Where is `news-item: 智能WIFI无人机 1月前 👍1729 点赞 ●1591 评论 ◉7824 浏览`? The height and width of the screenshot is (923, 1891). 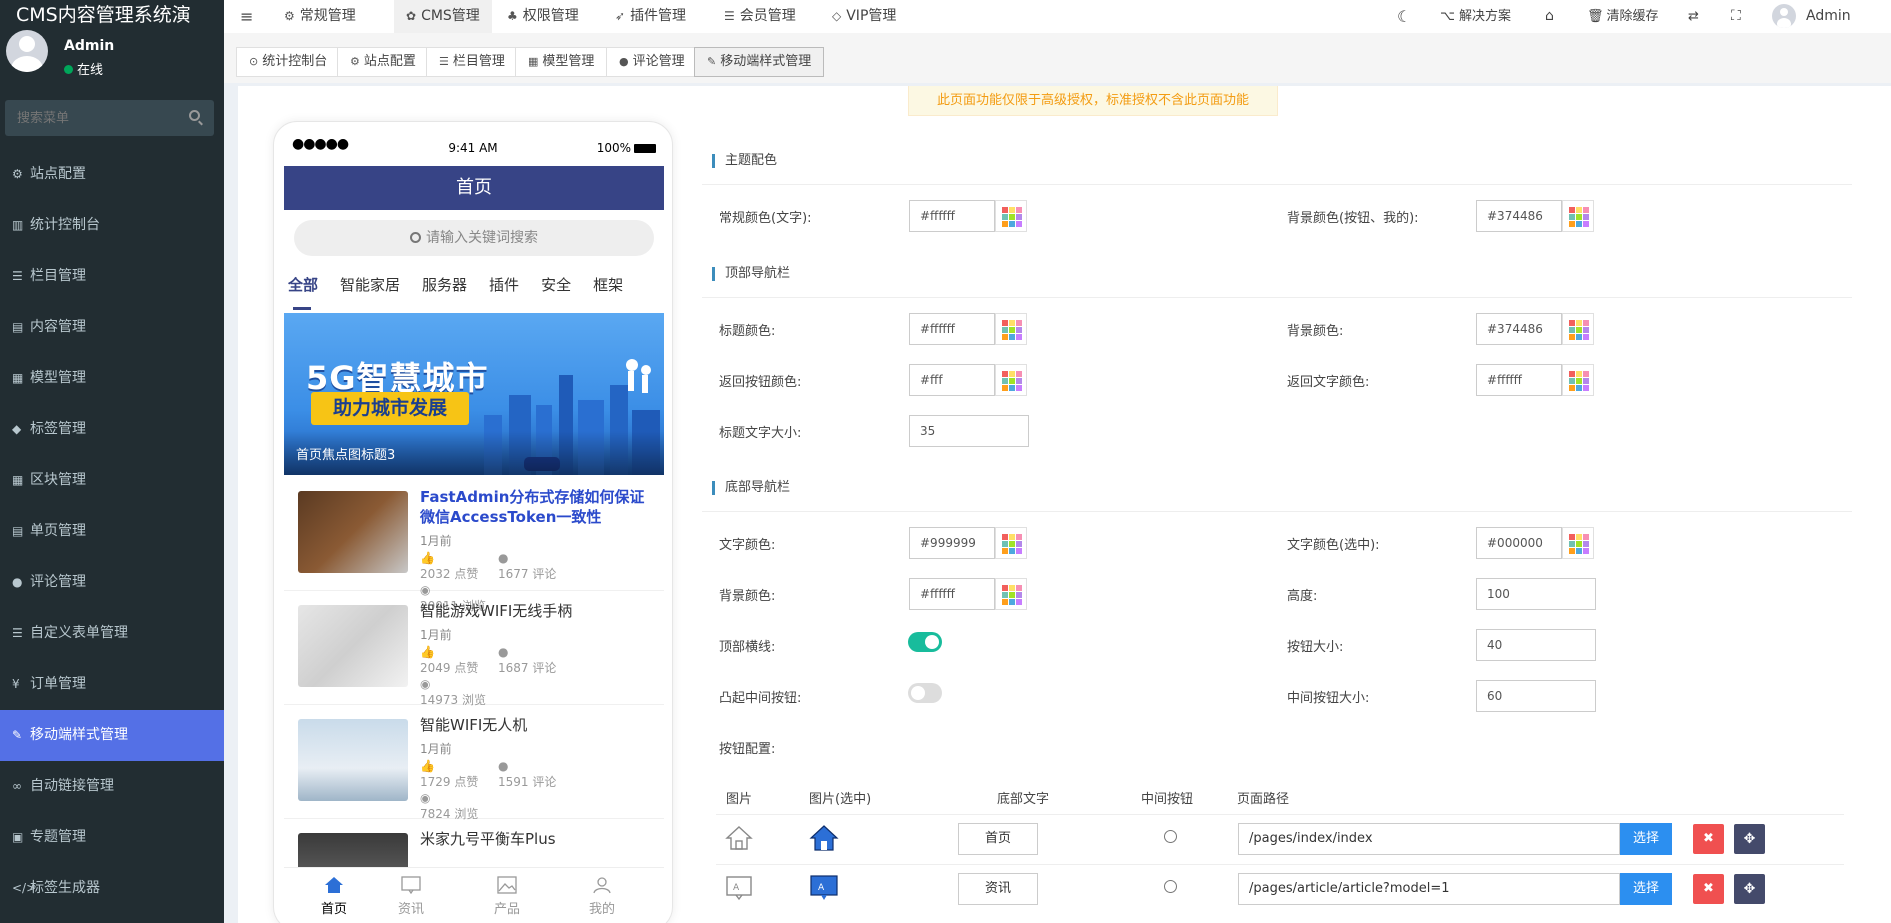 news-item: 智能WIFI无人机 1月前 👍1729 点赞 ●1591 评论 ◉7824 浏览 is located at coordinates (474, 763).